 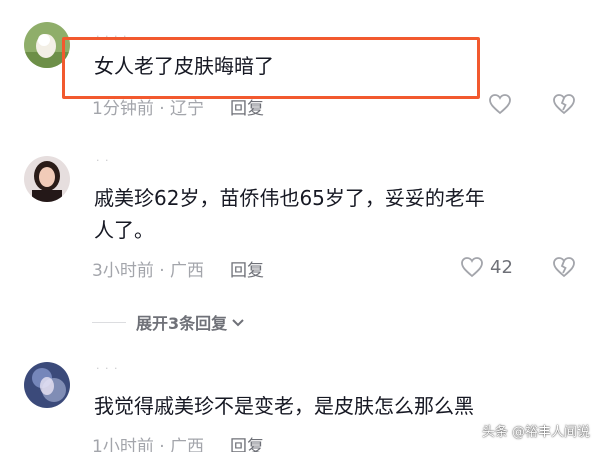 I want to click on comment-text-line: 戚美珍62岁，苗侨伟也65岁了，妥妥的老年, so click(x=289, y=198).